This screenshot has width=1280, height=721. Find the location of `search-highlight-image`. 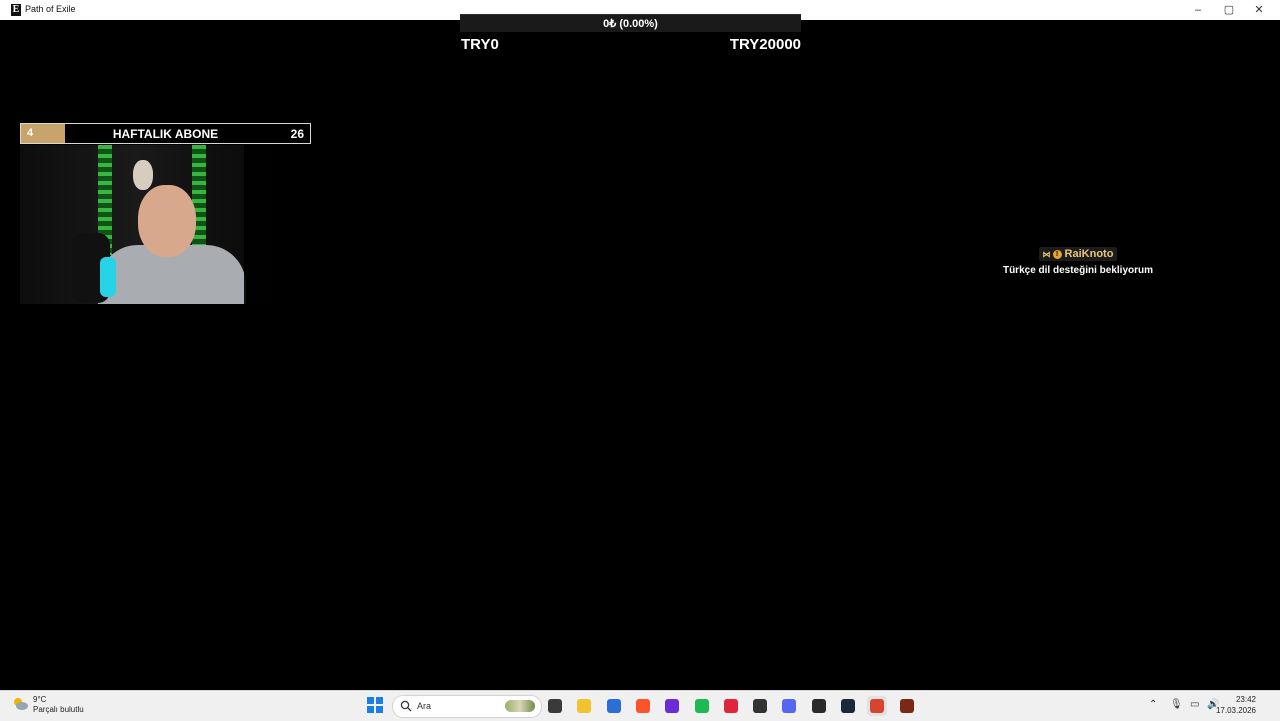

search-highlight-image is located at coordinates (520, 706).